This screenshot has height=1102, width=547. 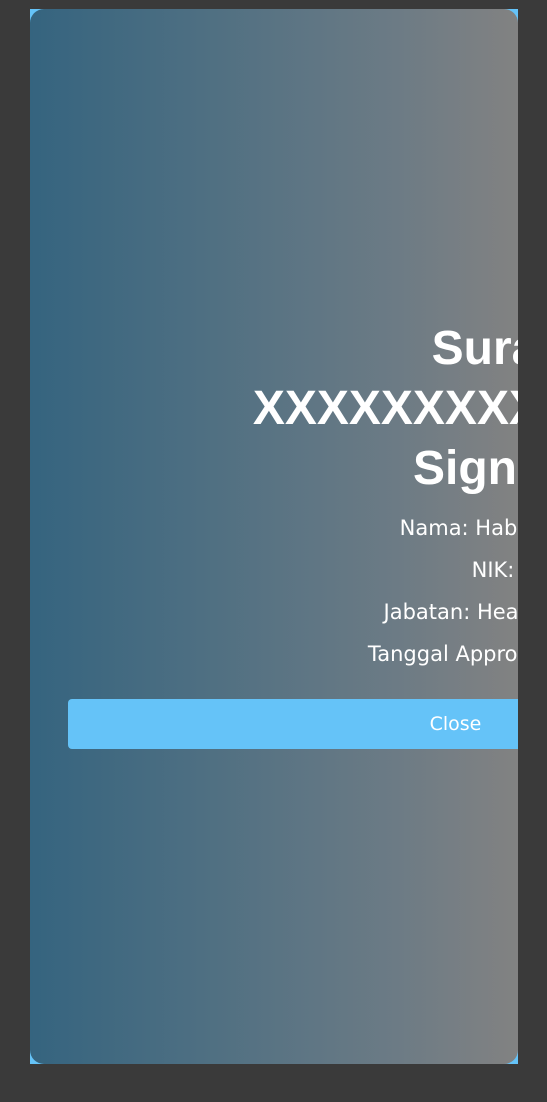 I want to click on close-button: Close, so click(x=293, y=724).